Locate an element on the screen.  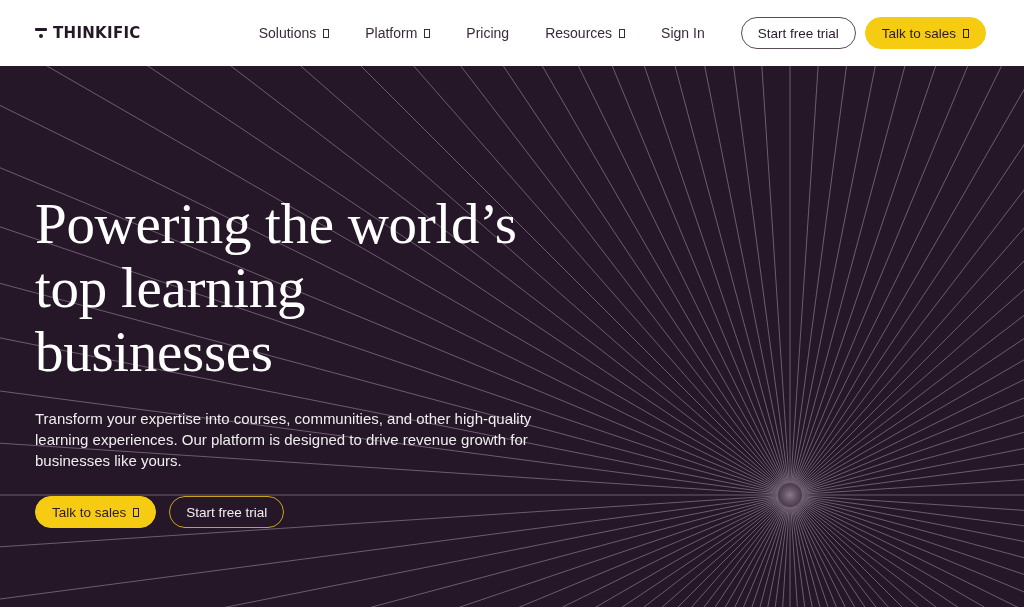
hero-title: Powering the world’s top learning businesses is located at coordinates (276, 288).